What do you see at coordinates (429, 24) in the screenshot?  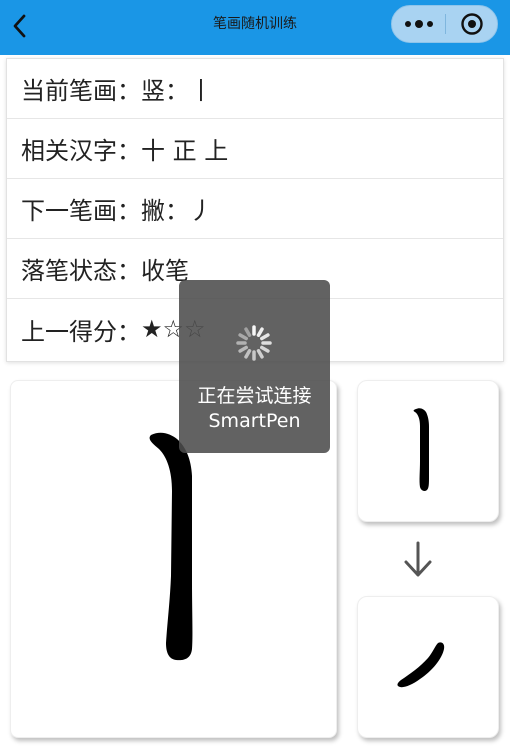 I see `more-dots-icon-right` at bounding box center [429, 24].